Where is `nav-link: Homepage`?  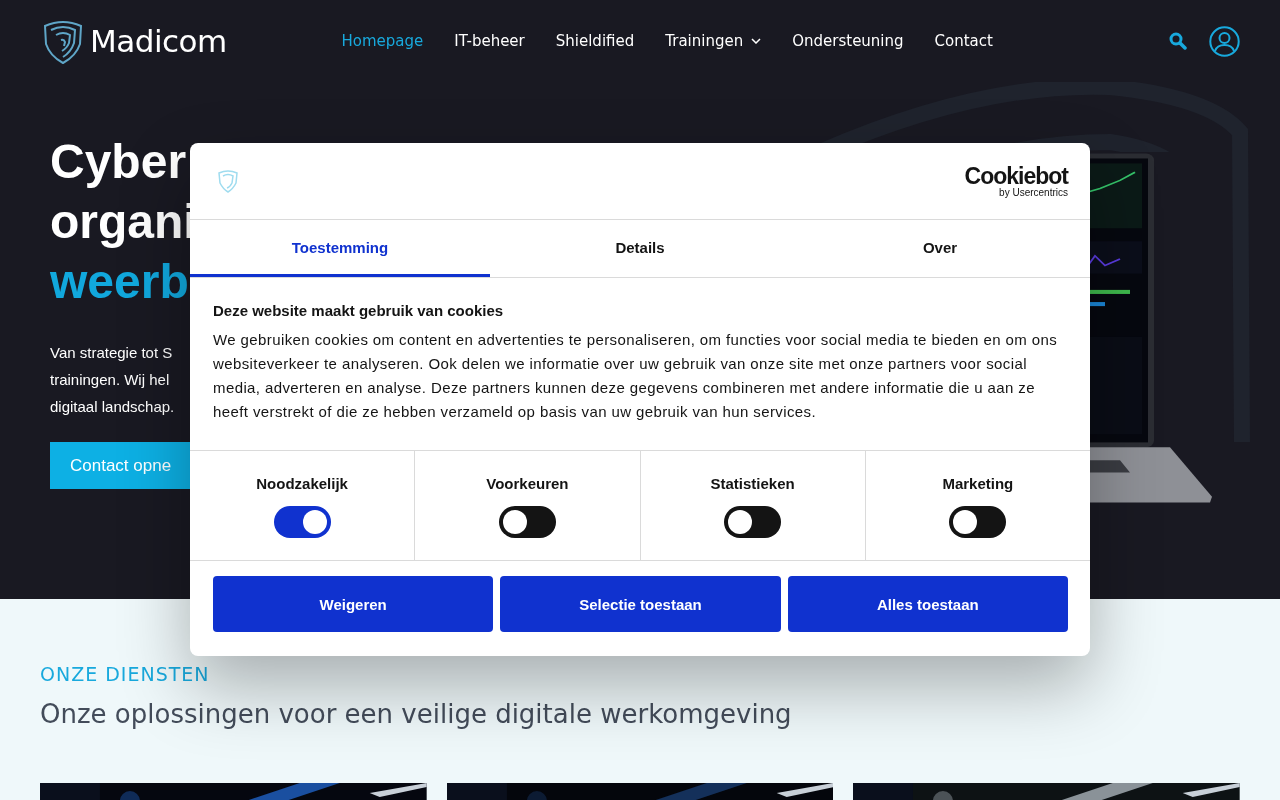 nav-link: Homepage is located at coordinates (382, 41).